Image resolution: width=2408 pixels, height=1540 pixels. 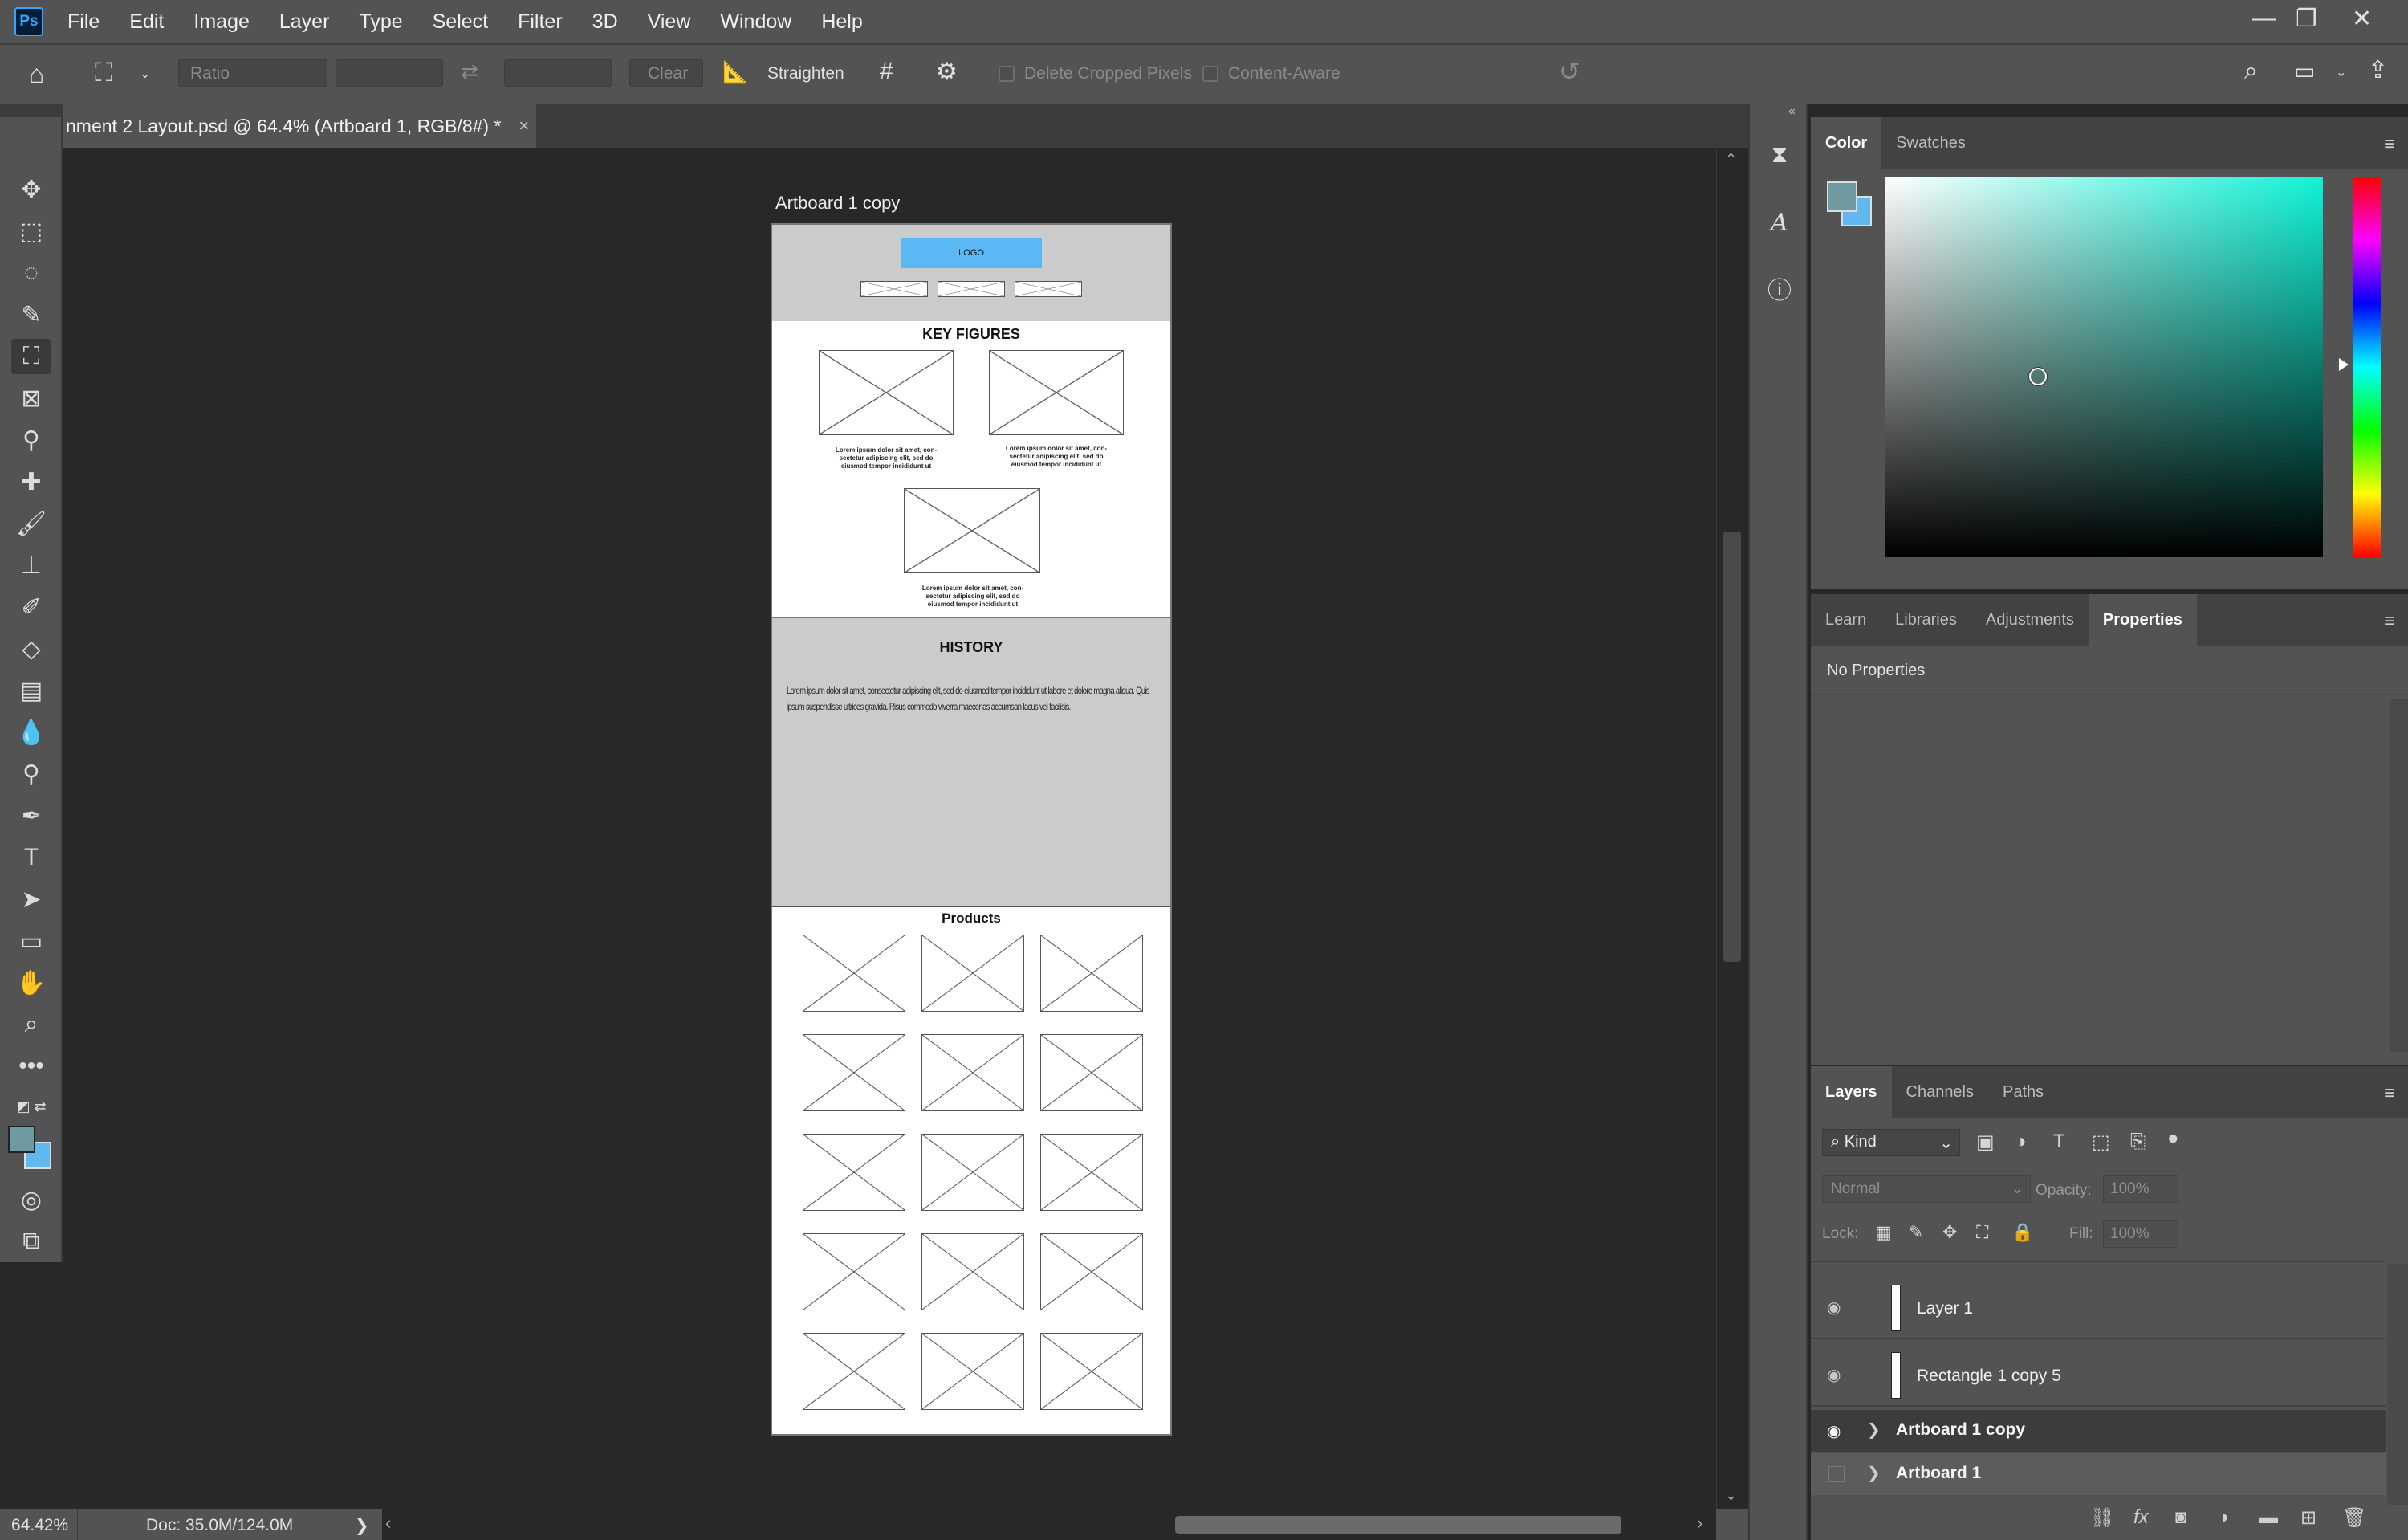 I want to click on artboard-group-name: Artboard 1, so click(x=1938, y=1473).